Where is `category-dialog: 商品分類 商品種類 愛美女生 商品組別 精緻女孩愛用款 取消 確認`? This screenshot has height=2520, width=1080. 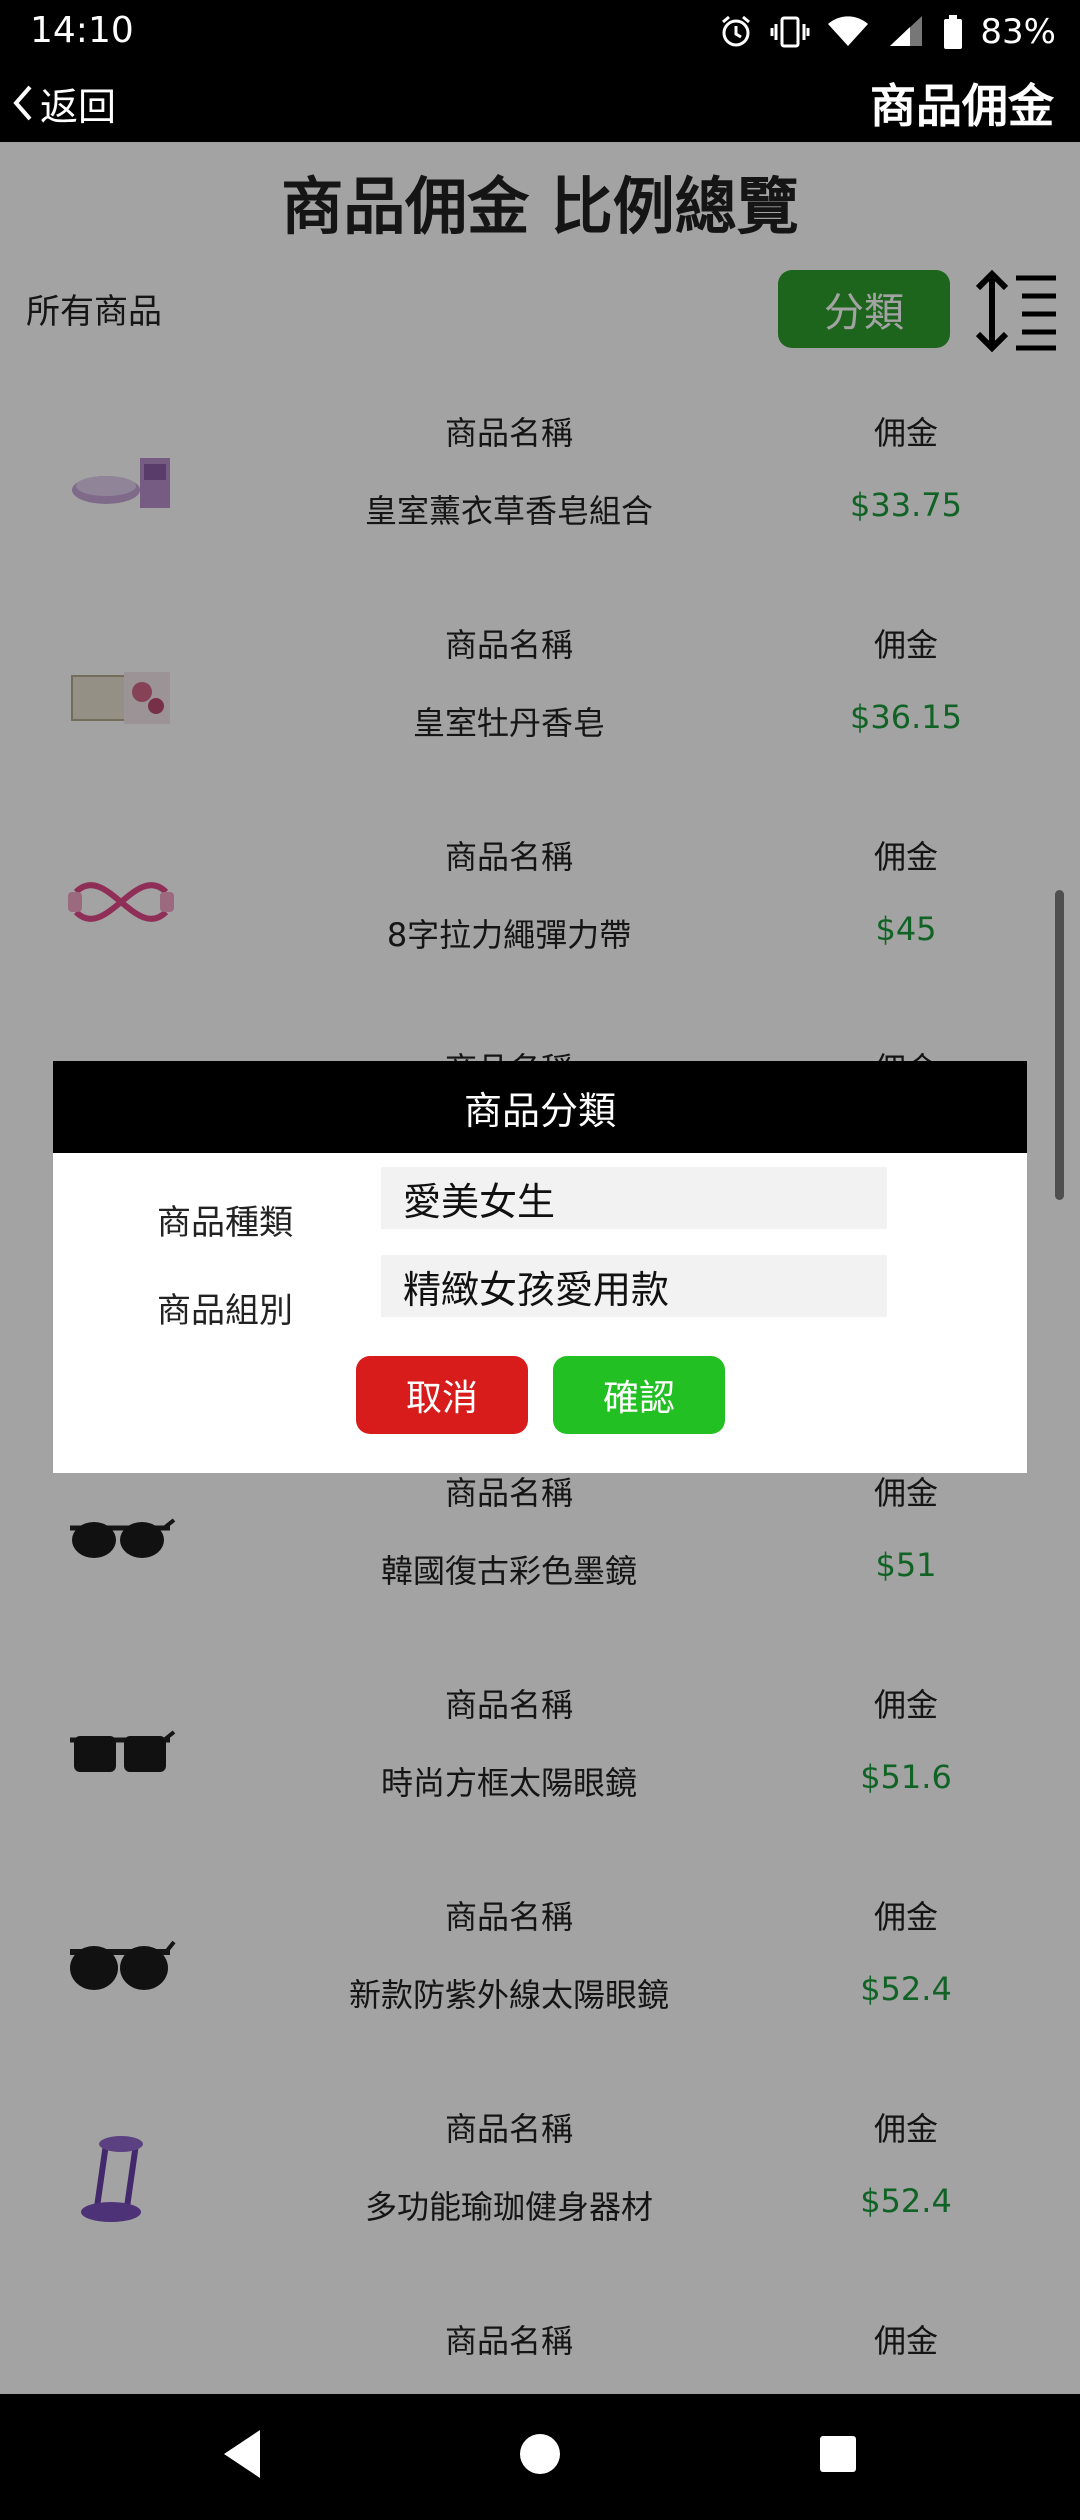
category-dialog: 商品分類 商品種類 愛美女生 商品組別 精緻女孩愛用款 取消 確認 is located at coordinates (540, 1267).